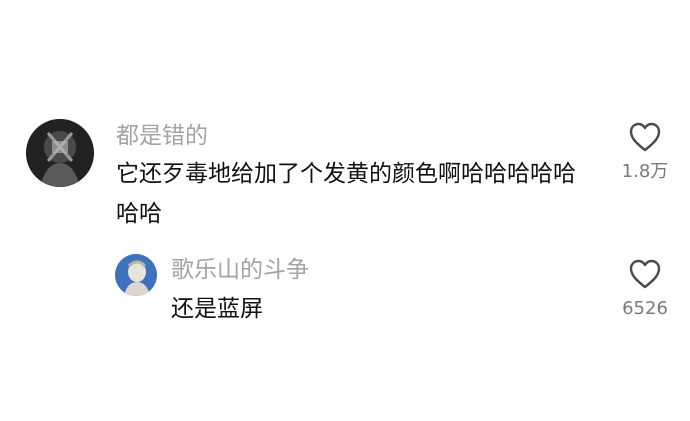 This screenshot has height=421, width=690. What do you see at coordinates (217, 309) in the screenshot?
I see `reply-text: 还是蓝屏` at bounding box center [217, 309].